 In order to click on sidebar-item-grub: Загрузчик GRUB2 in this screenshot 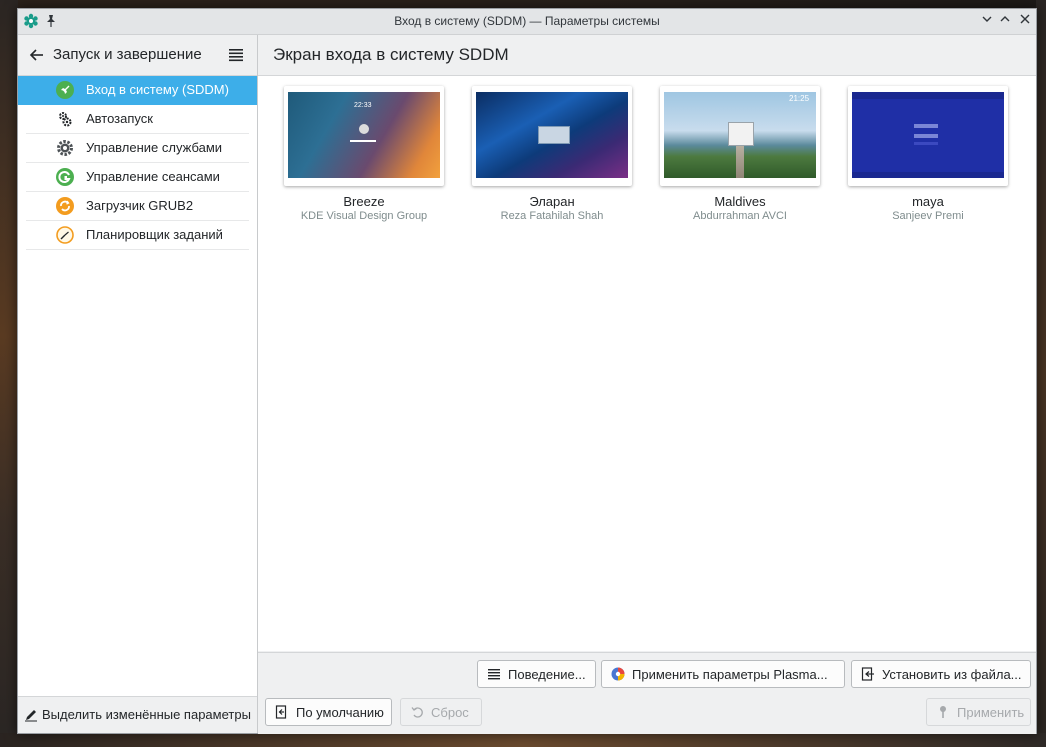, I will do `click(137, 206)`.